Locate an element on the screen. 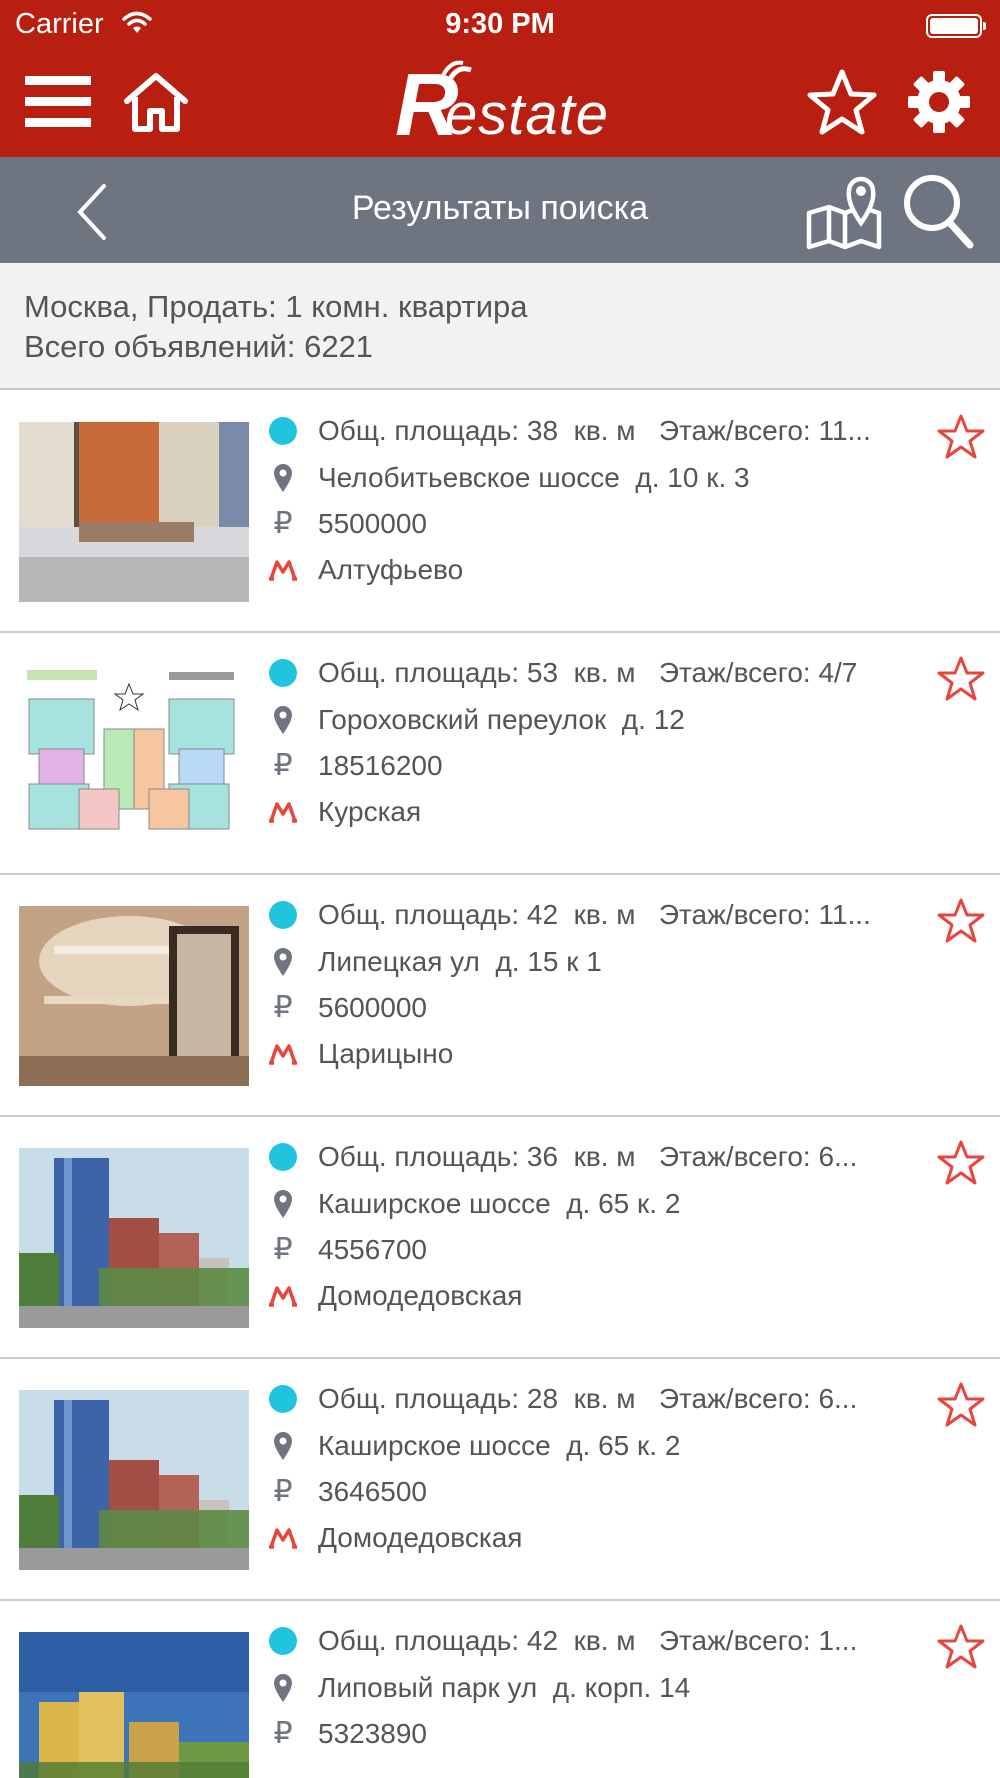 Image resolution: width=1000 pixels, height=1778 pixels. search-icon is located at coordinates (939, 212).